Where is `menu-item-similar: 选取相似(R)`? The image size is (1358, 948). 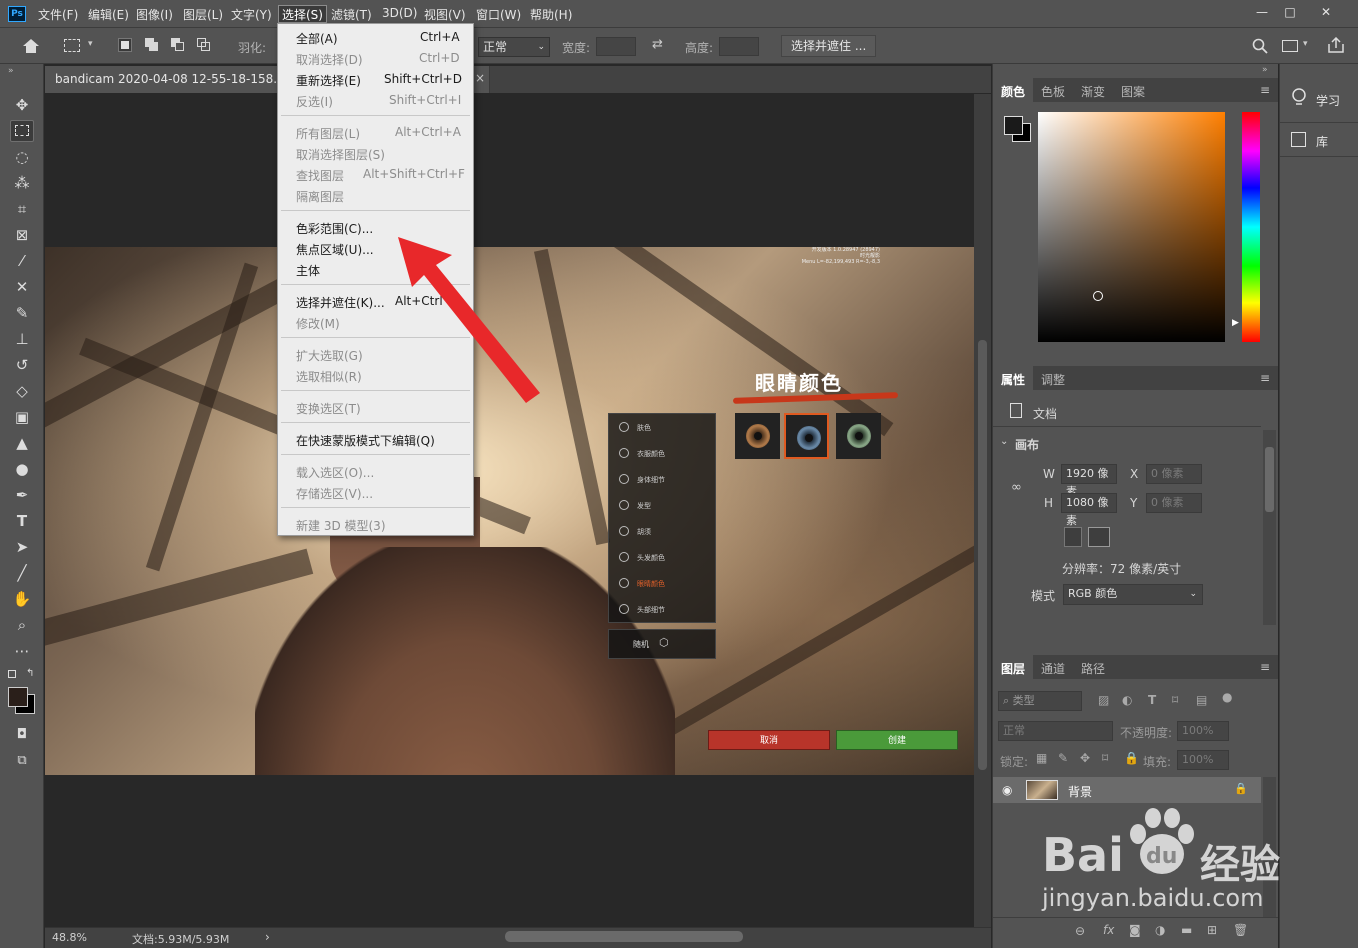
menu-item-similar: 选取相似(R) is located at coordinates (329, 376).